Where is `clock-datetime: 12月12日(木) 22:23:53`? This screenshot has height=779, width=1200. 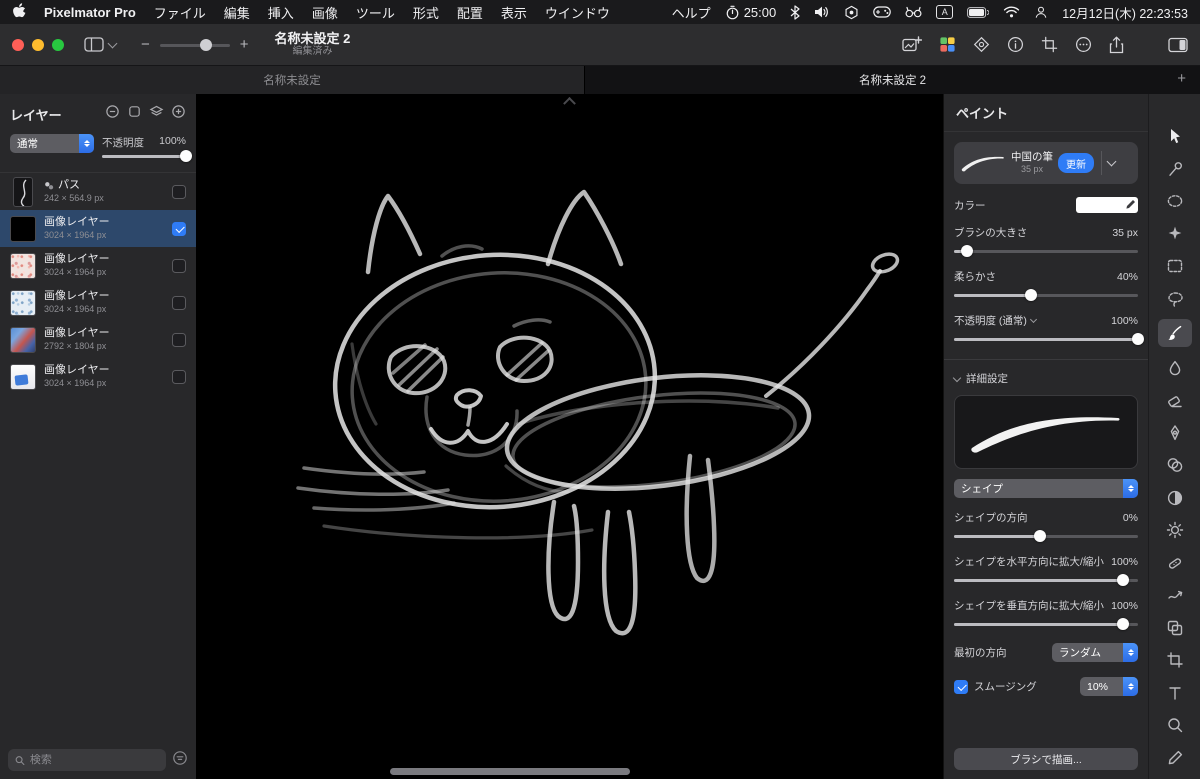
clock-datetime: 12月12日(木) 22:23:53 is located at coordinates (1125, 12).